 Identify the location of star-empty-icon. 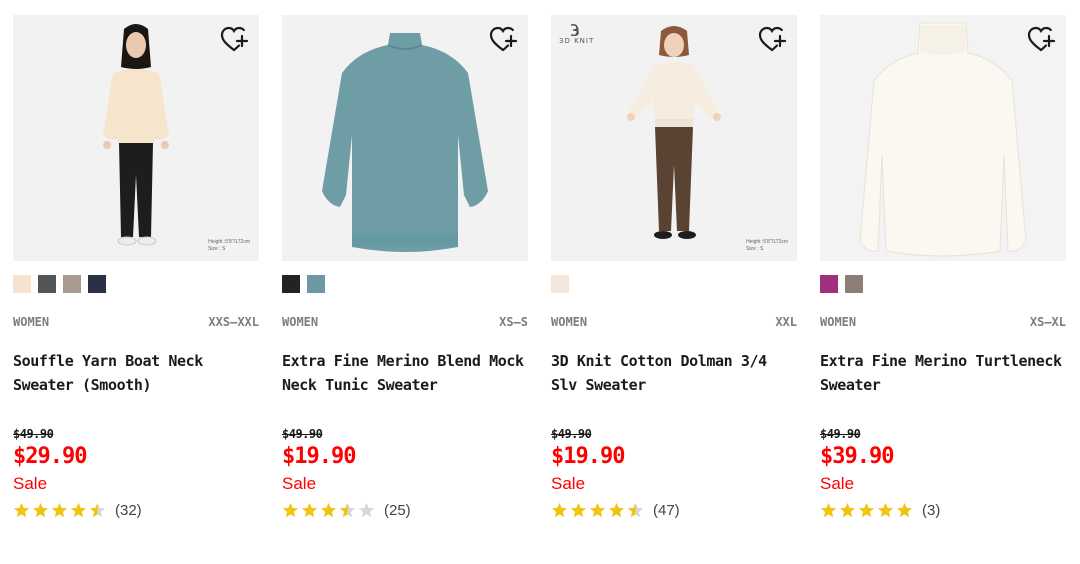
(366, 509).